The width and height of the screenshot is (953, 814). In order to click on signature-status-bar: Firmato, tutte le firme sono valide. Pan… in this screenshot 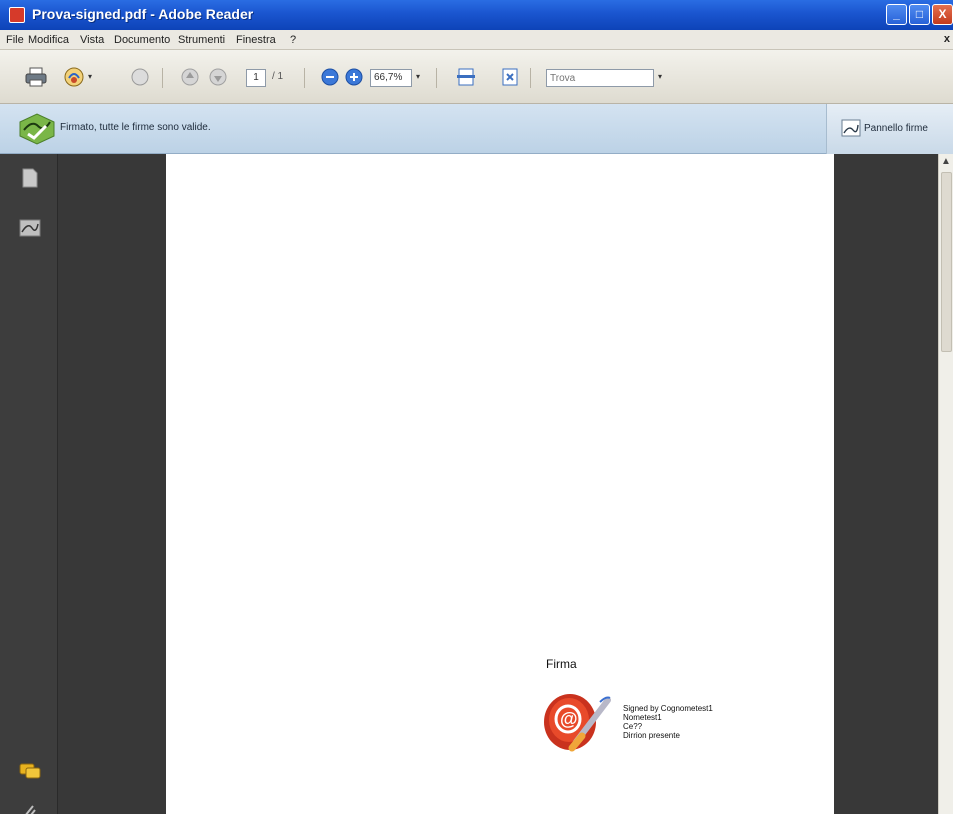, I will do `click(476, 129)`.